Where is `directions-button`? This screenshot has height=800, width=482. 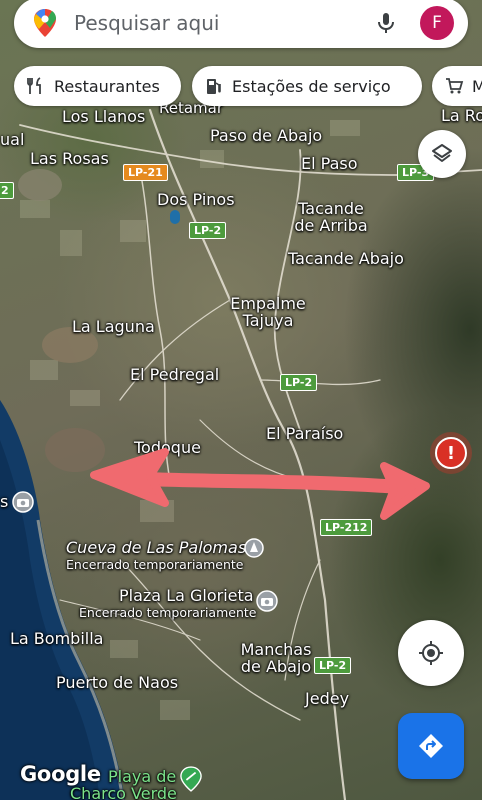 directions-button is located at coordinates (431, 746).